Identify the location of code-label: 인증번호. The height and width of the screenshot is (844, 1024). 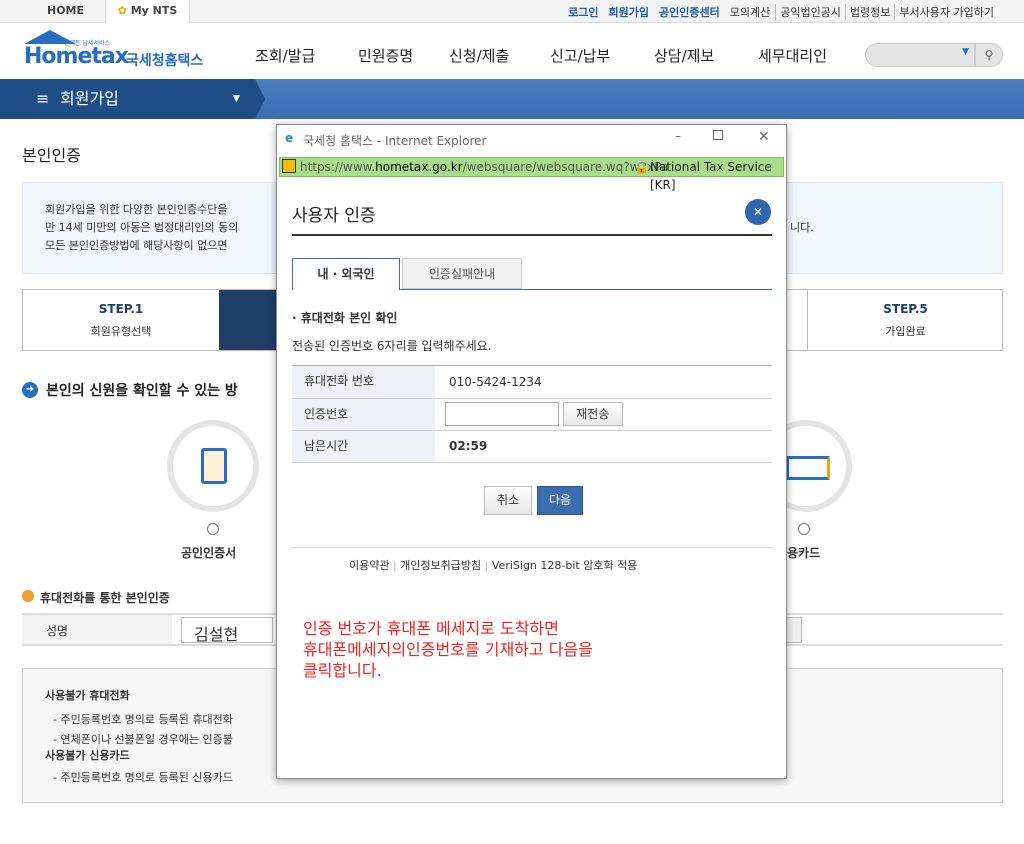
(363, 414).